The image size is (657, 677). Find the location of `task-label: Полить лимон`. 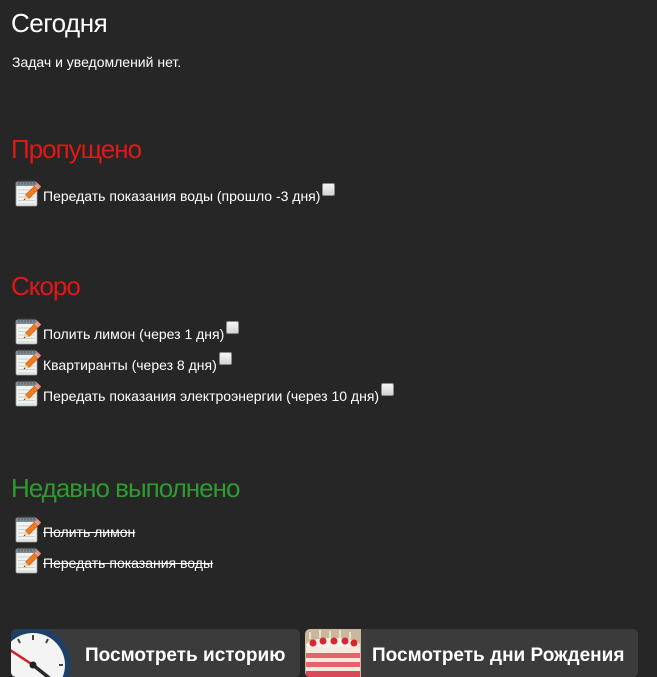

task-label: Полить лимон is located at coordinates (89, 532).